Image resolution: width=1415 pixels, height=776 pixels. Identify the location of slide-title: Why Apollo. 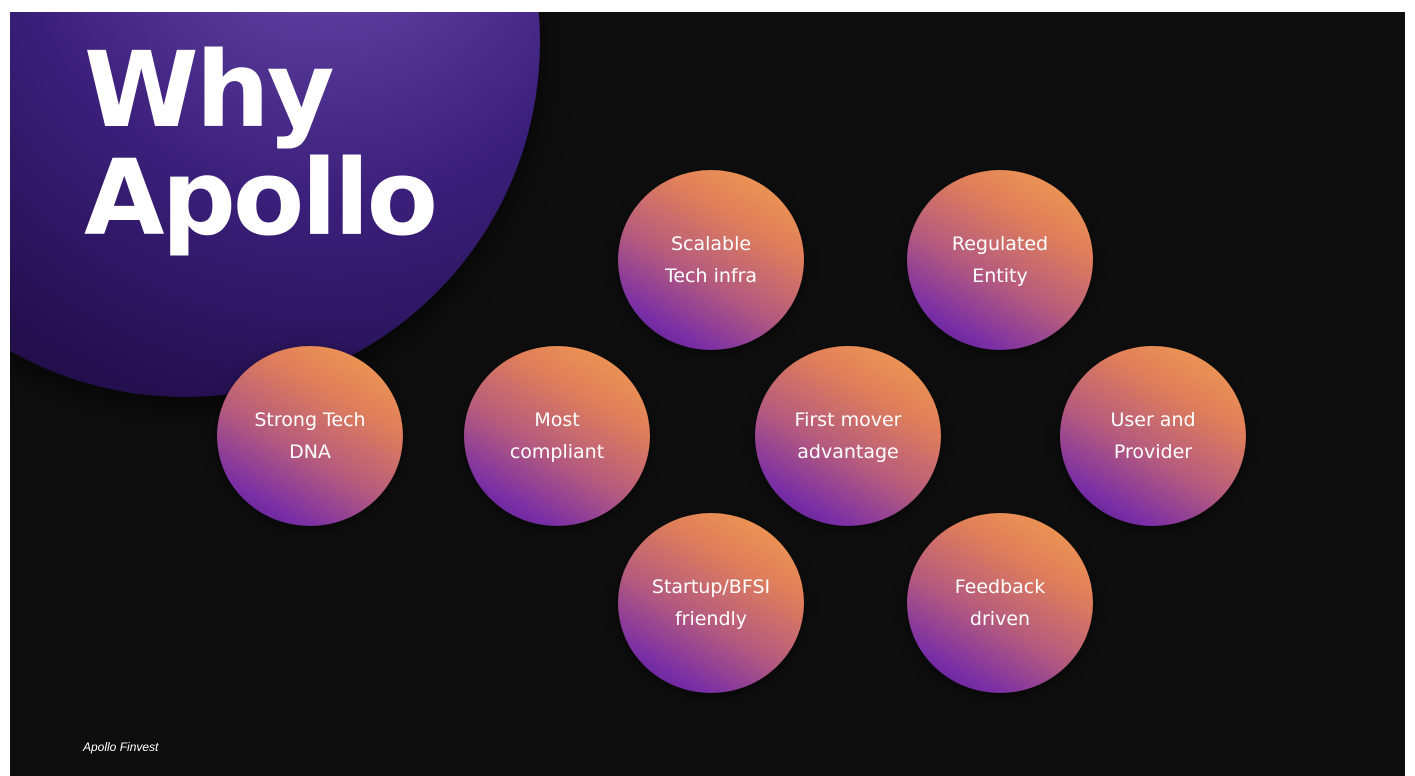
(261, 144).